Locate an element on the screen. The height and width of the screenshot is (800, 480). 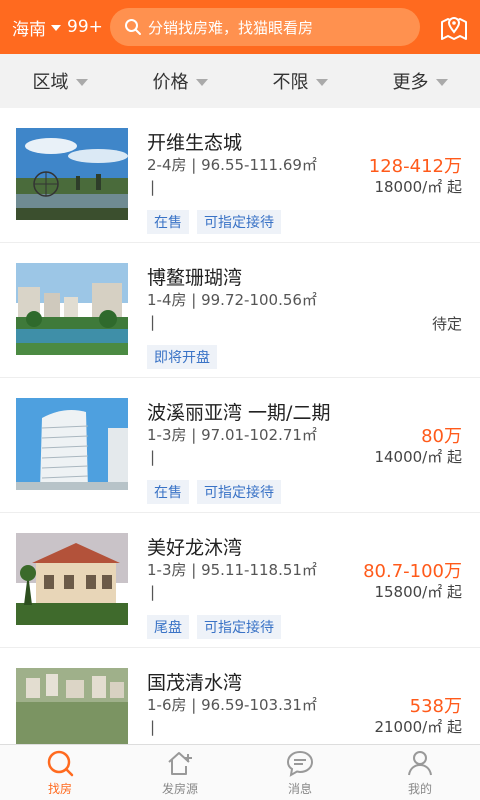
top-header: 海南 99+ 分销找房难，找猫眼看房 is located at coordinates (240, 27).